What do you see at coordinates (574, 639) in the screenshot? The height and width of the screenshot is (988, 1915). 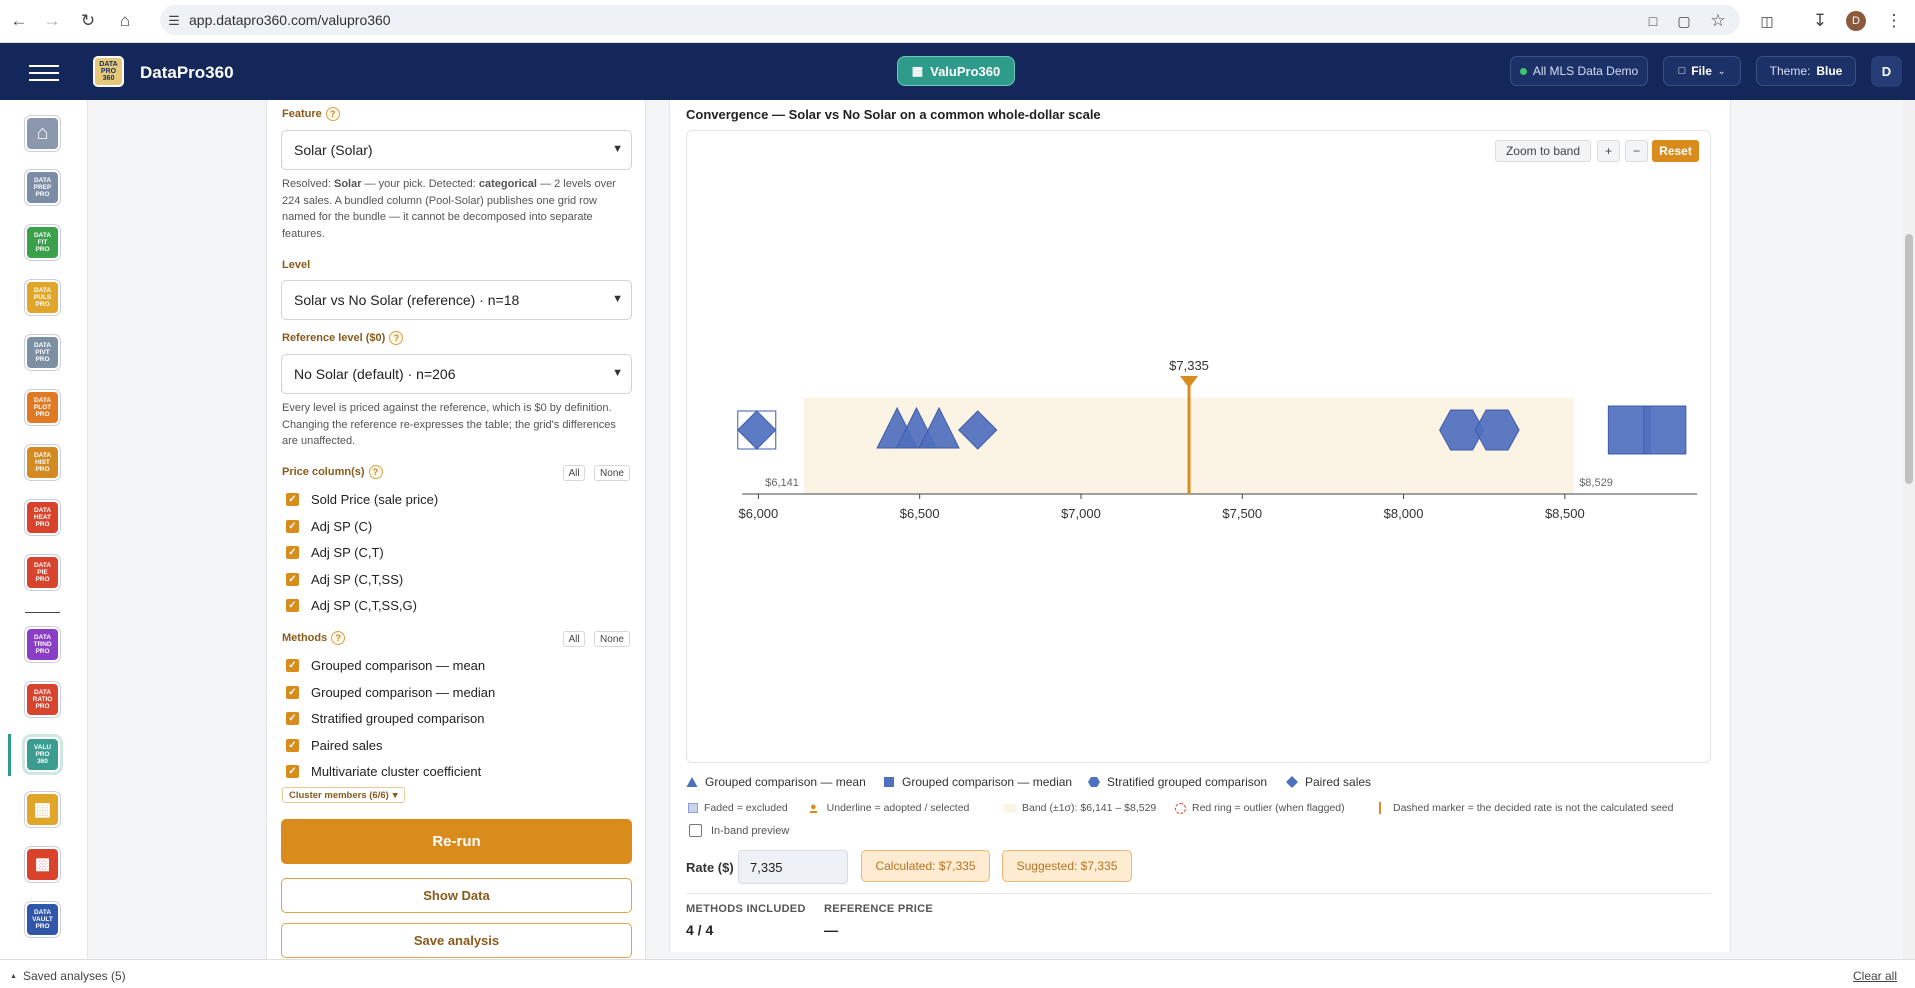 I see `methods-all-button: All` at bounding box center [574, 639].